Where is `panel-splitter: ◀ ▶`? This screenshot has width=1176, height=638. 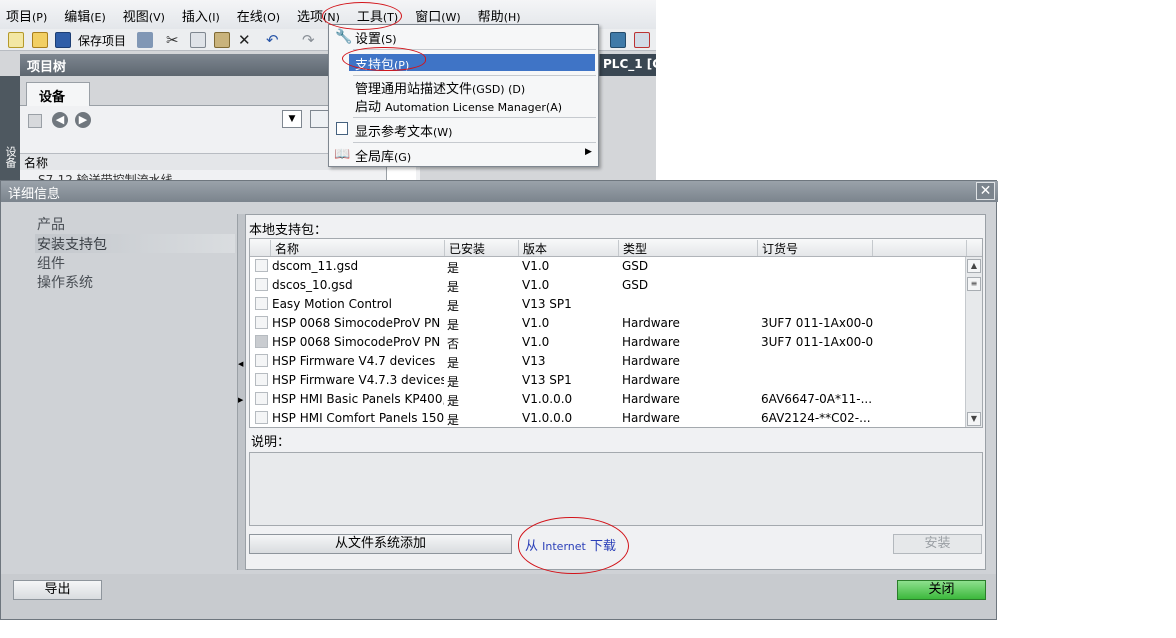 panel-splitter: ◀ ▶ is located at coordinates (241, 392).